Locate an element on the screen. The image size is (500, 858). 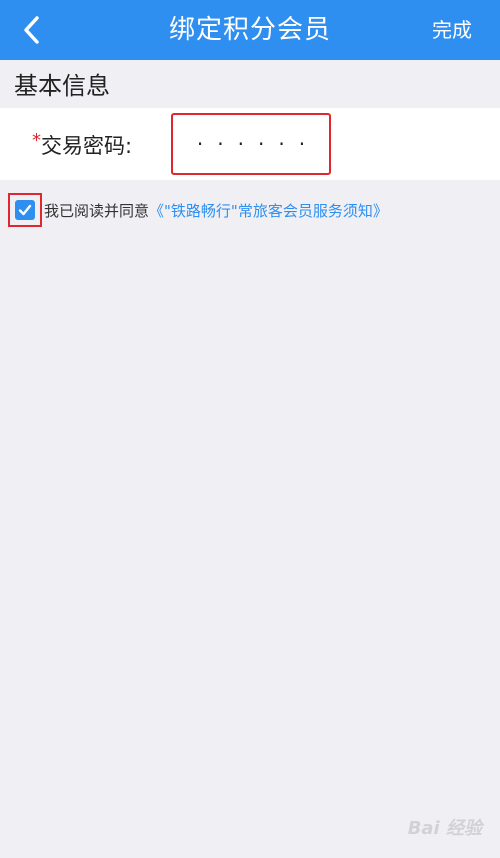
agreement-row: 我已阅读并同意 《"铁路畅行"常旅客会员服务须知》 is located at coordinates (198, 210).